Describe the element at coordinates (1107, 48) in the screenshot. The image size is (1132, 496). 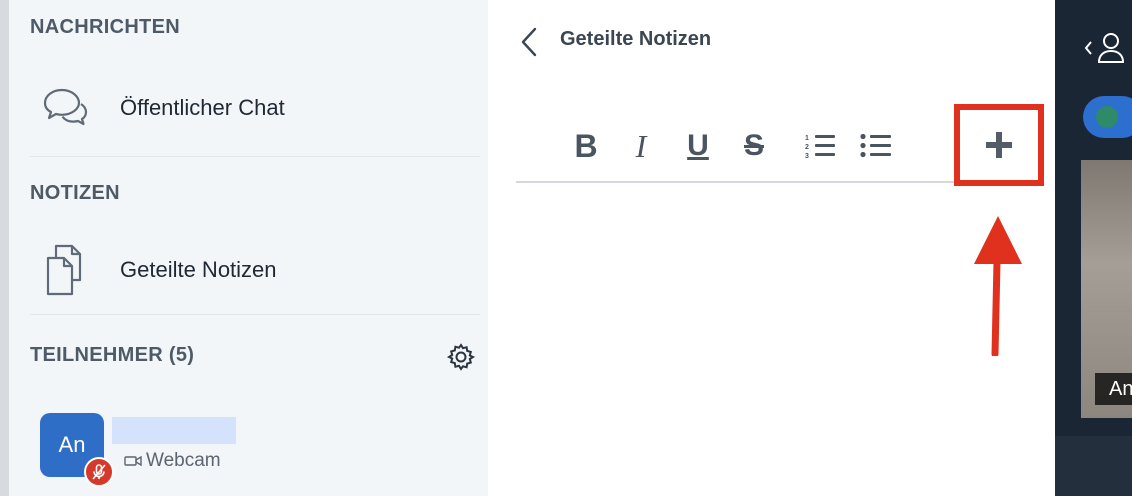
I see `user-icon` at that location.